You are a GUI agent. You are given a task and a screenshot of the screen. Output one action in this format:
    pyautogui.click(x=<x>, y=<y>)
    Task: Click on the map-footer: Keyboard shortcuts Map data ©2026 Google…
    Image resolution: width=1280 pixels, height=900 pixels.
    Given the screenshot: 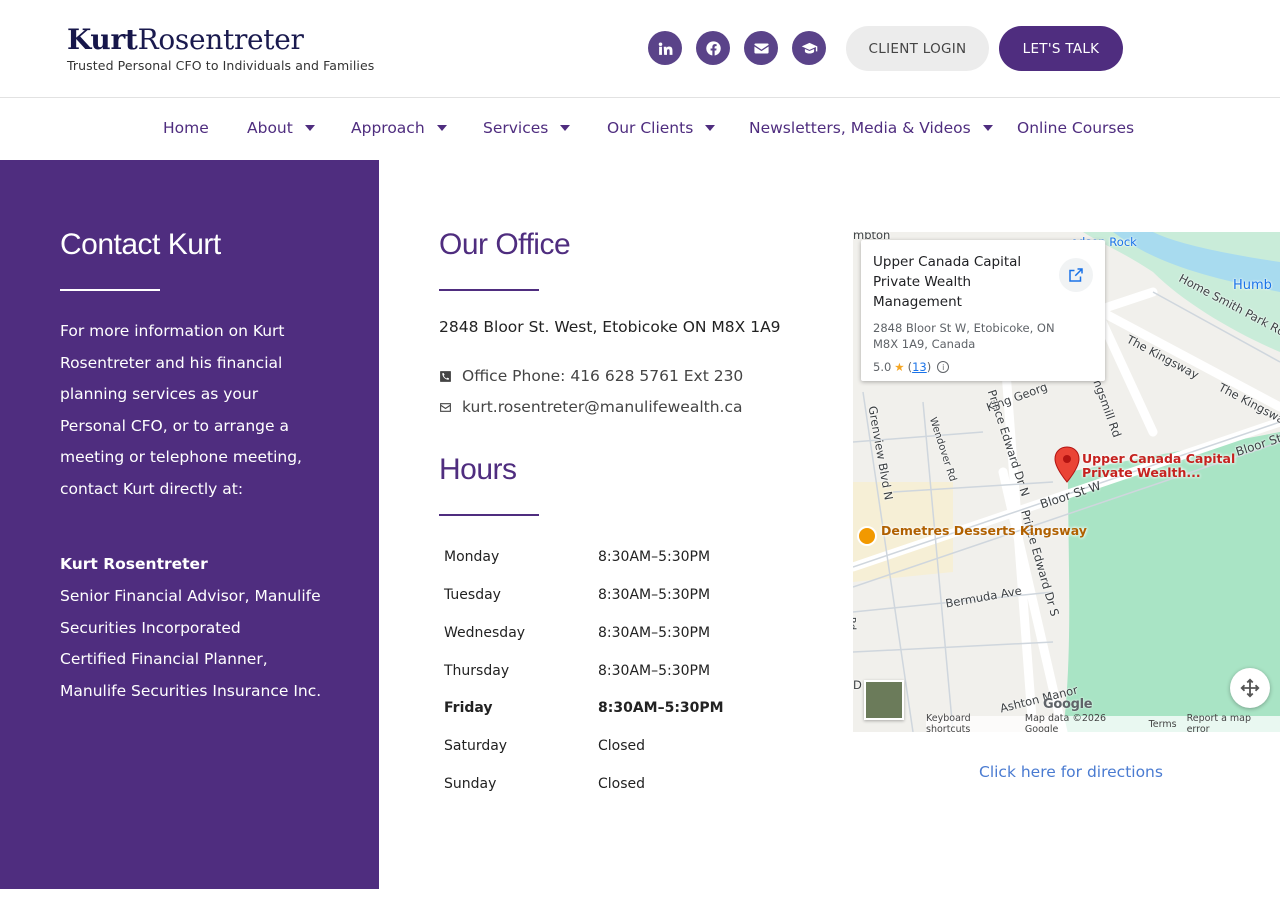 What is the action you would take?
    pyautogui.click(x=1103, y=722)
    